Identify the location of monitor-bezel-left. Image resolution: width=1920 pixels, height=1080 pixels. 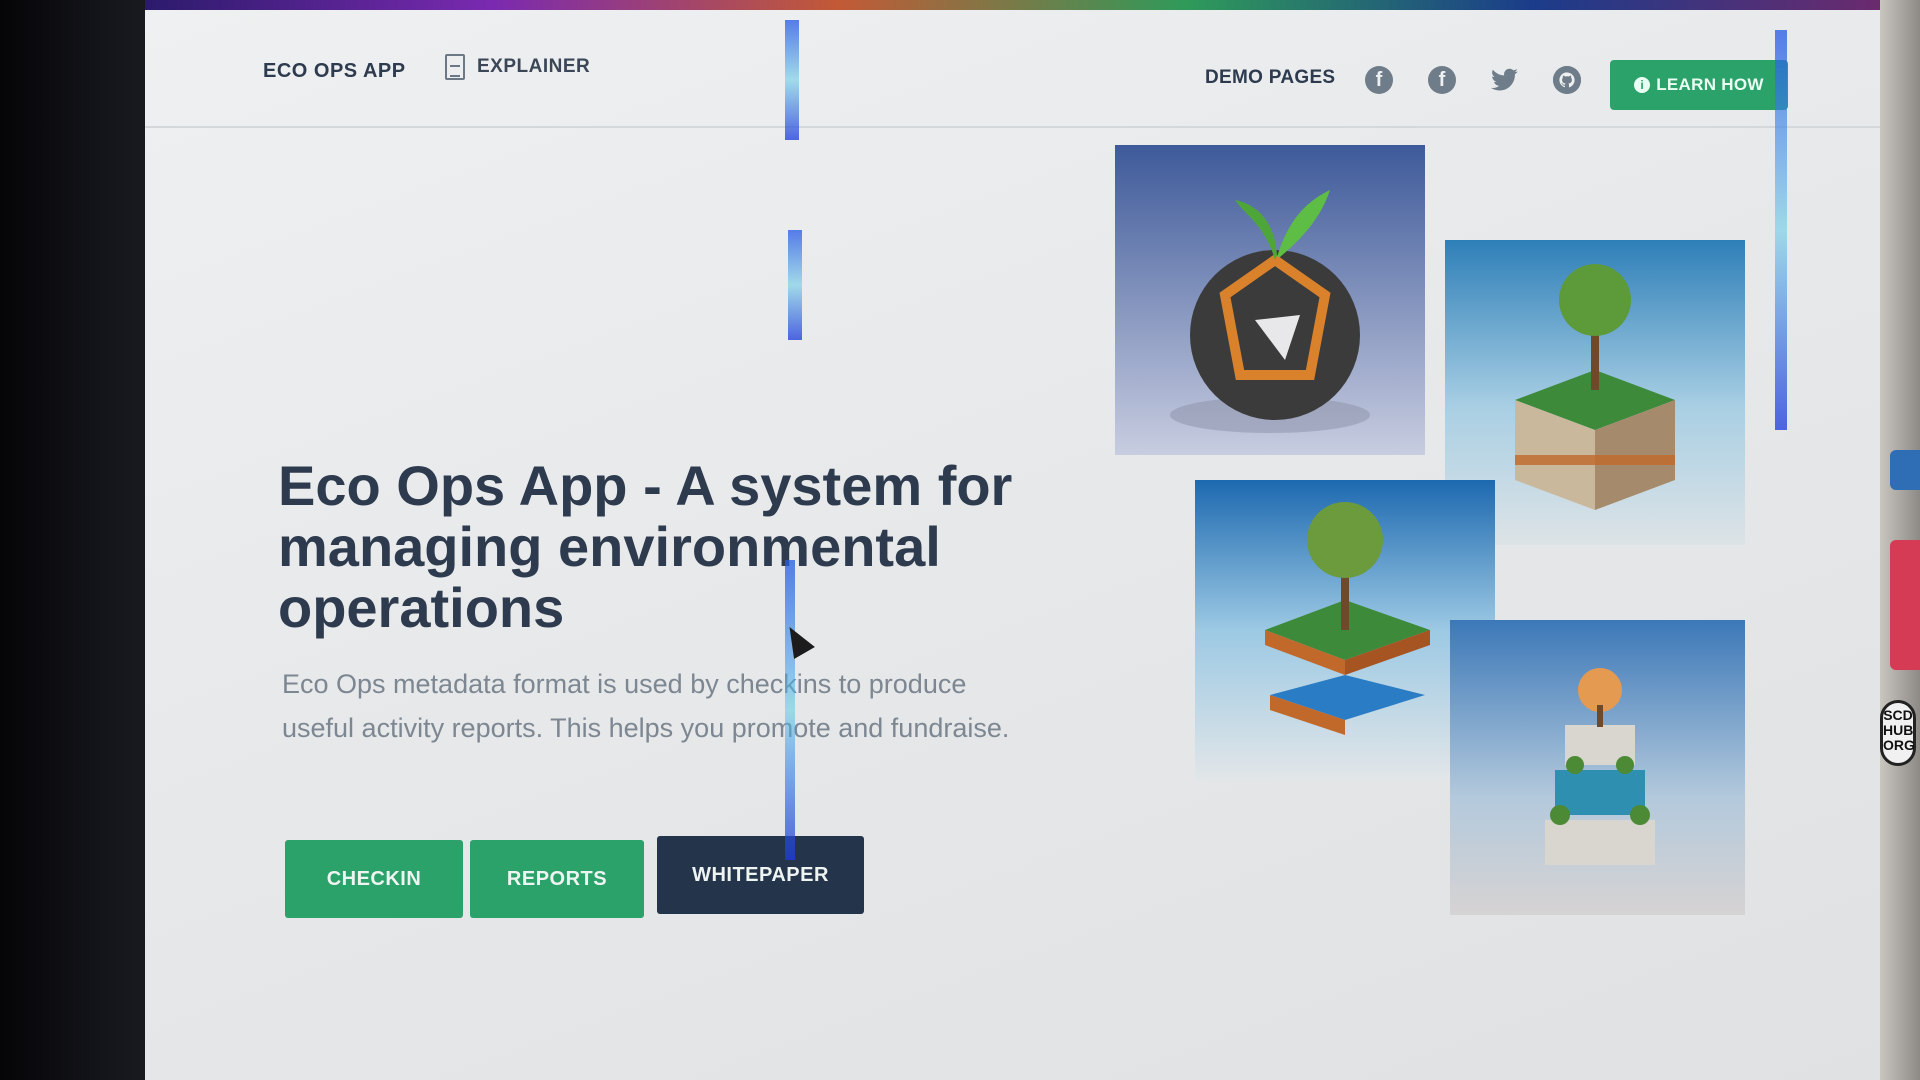
(80, 540).